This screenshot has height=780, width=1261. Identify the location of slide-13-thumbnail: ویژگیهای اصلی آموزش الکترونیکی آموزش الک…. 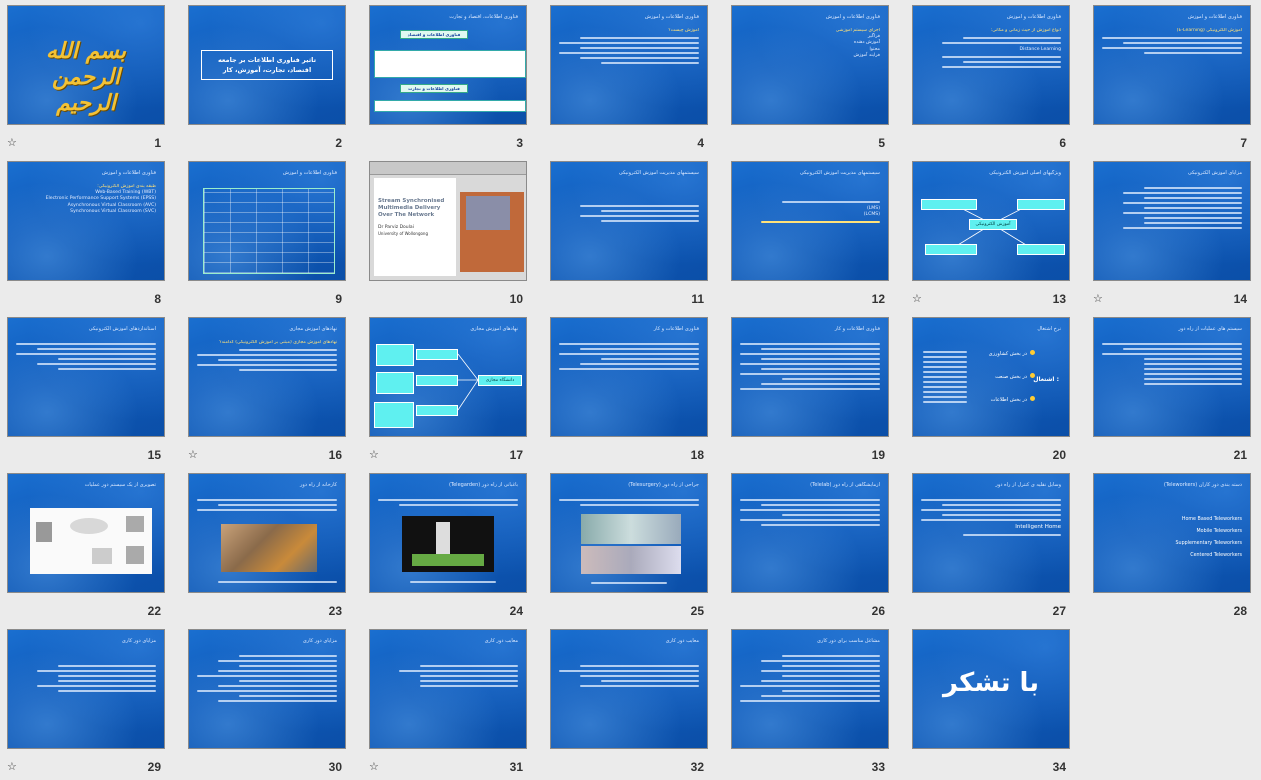
(992, 233).